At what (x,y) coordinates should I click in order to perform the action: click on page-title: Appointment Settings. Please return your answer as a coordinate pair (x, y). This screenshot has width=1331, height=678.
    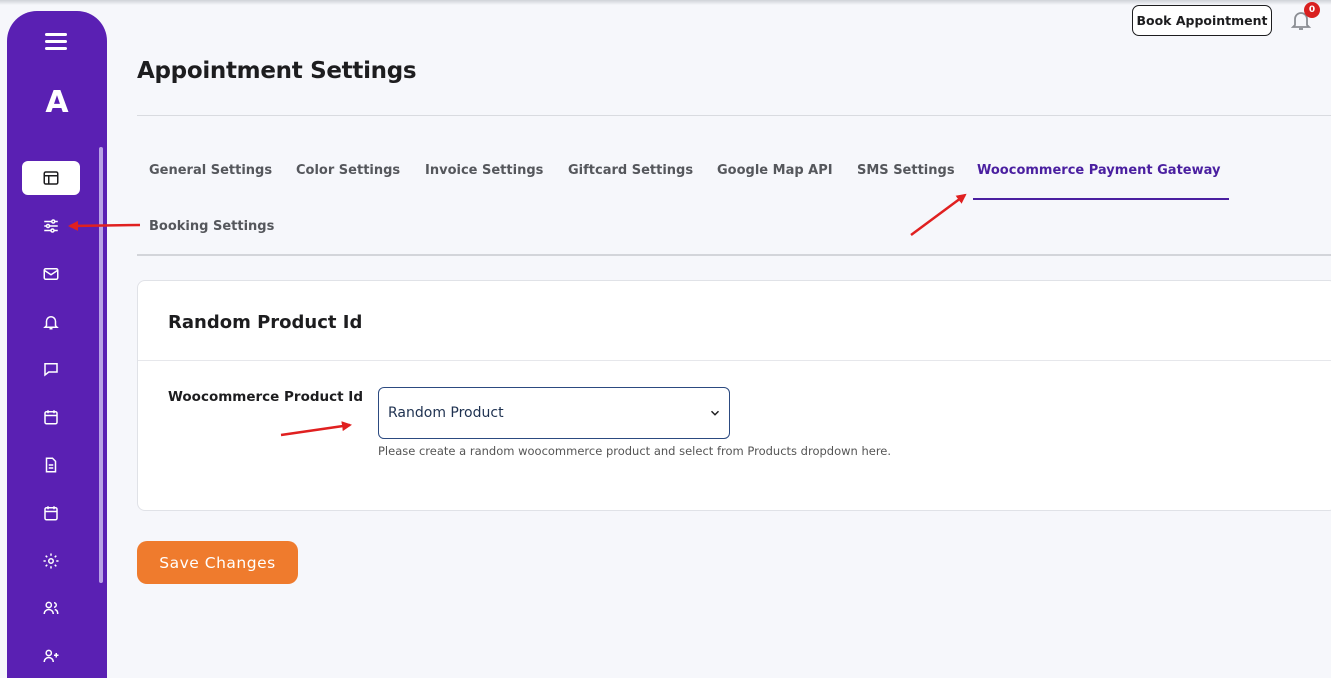
    Looking at the image, I should click on (277, 71).